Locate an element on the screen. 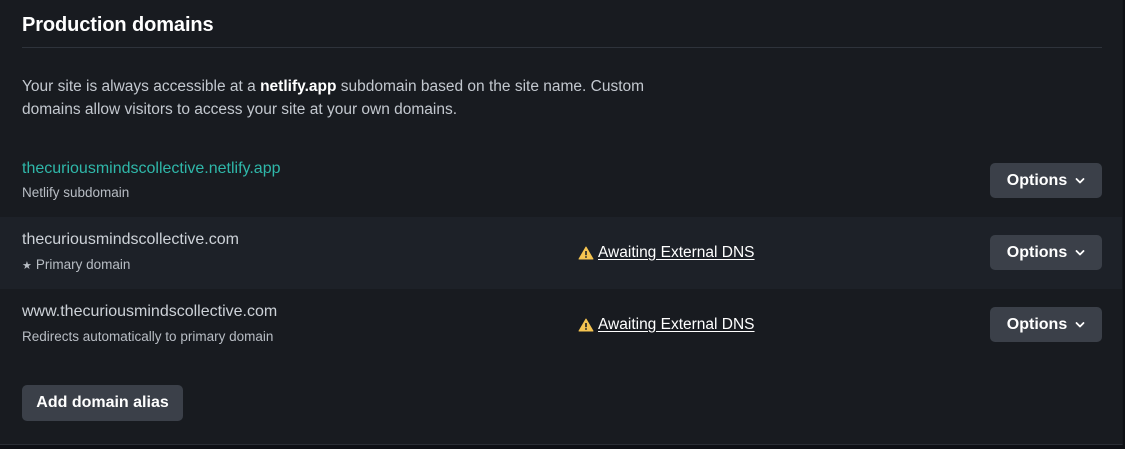  domain-subtitle: Netlify subdomain is located at coordinates (76, 192).